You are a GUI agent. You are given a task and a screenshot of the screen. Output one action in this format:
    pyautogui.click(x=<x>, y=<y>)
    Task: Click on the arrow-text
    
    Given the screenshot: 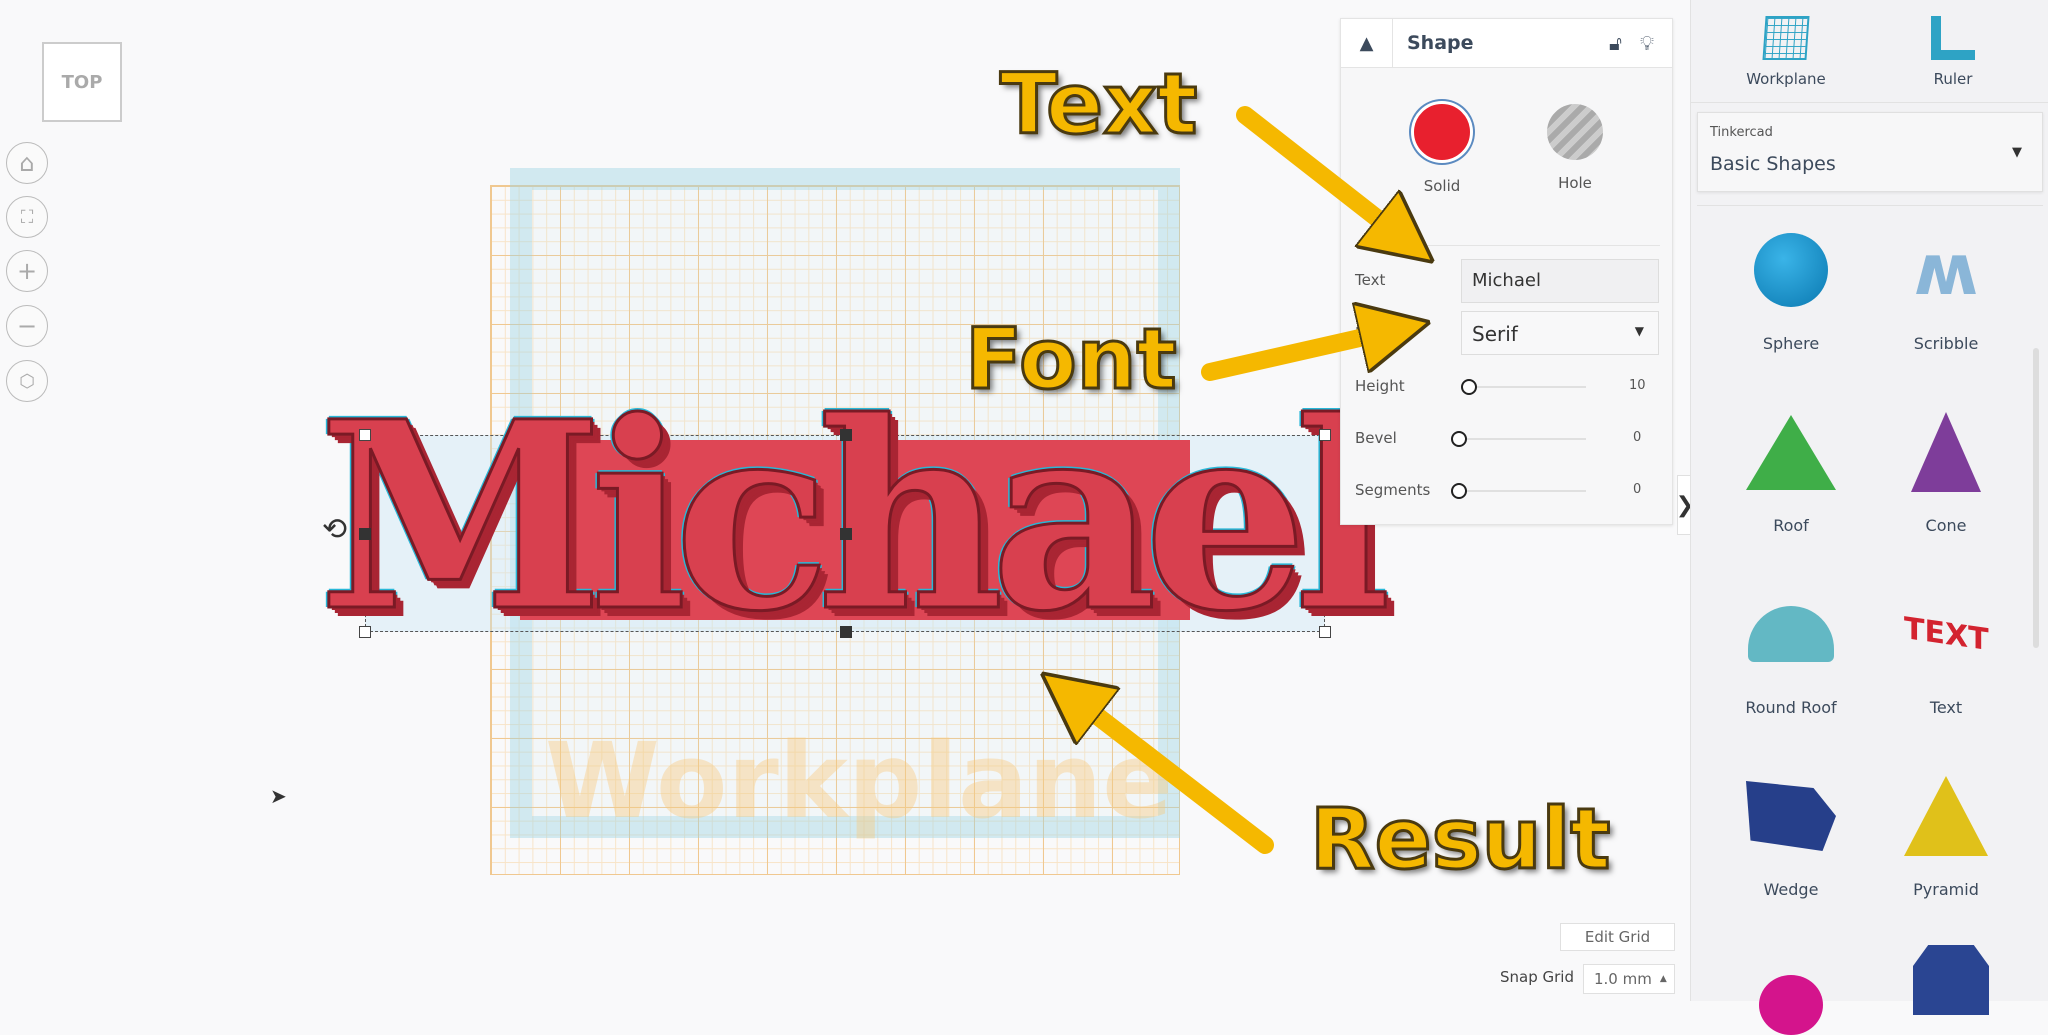 What is the action you would take?
    pyautogui.click(x=1320, y=173)
    